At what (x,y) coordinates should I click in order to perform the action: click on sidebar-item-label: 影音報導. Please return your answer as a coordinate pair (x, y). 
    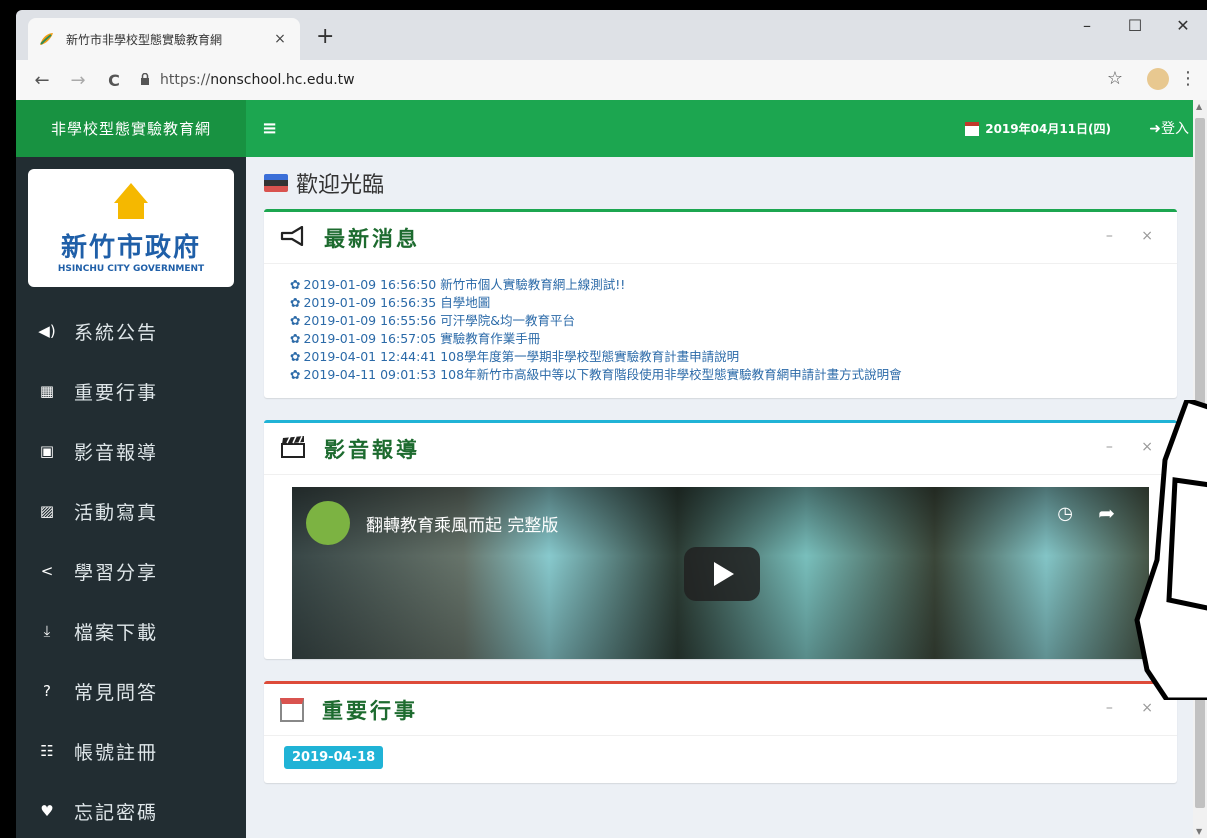
    Looking at the image, I should click on (116, 452).